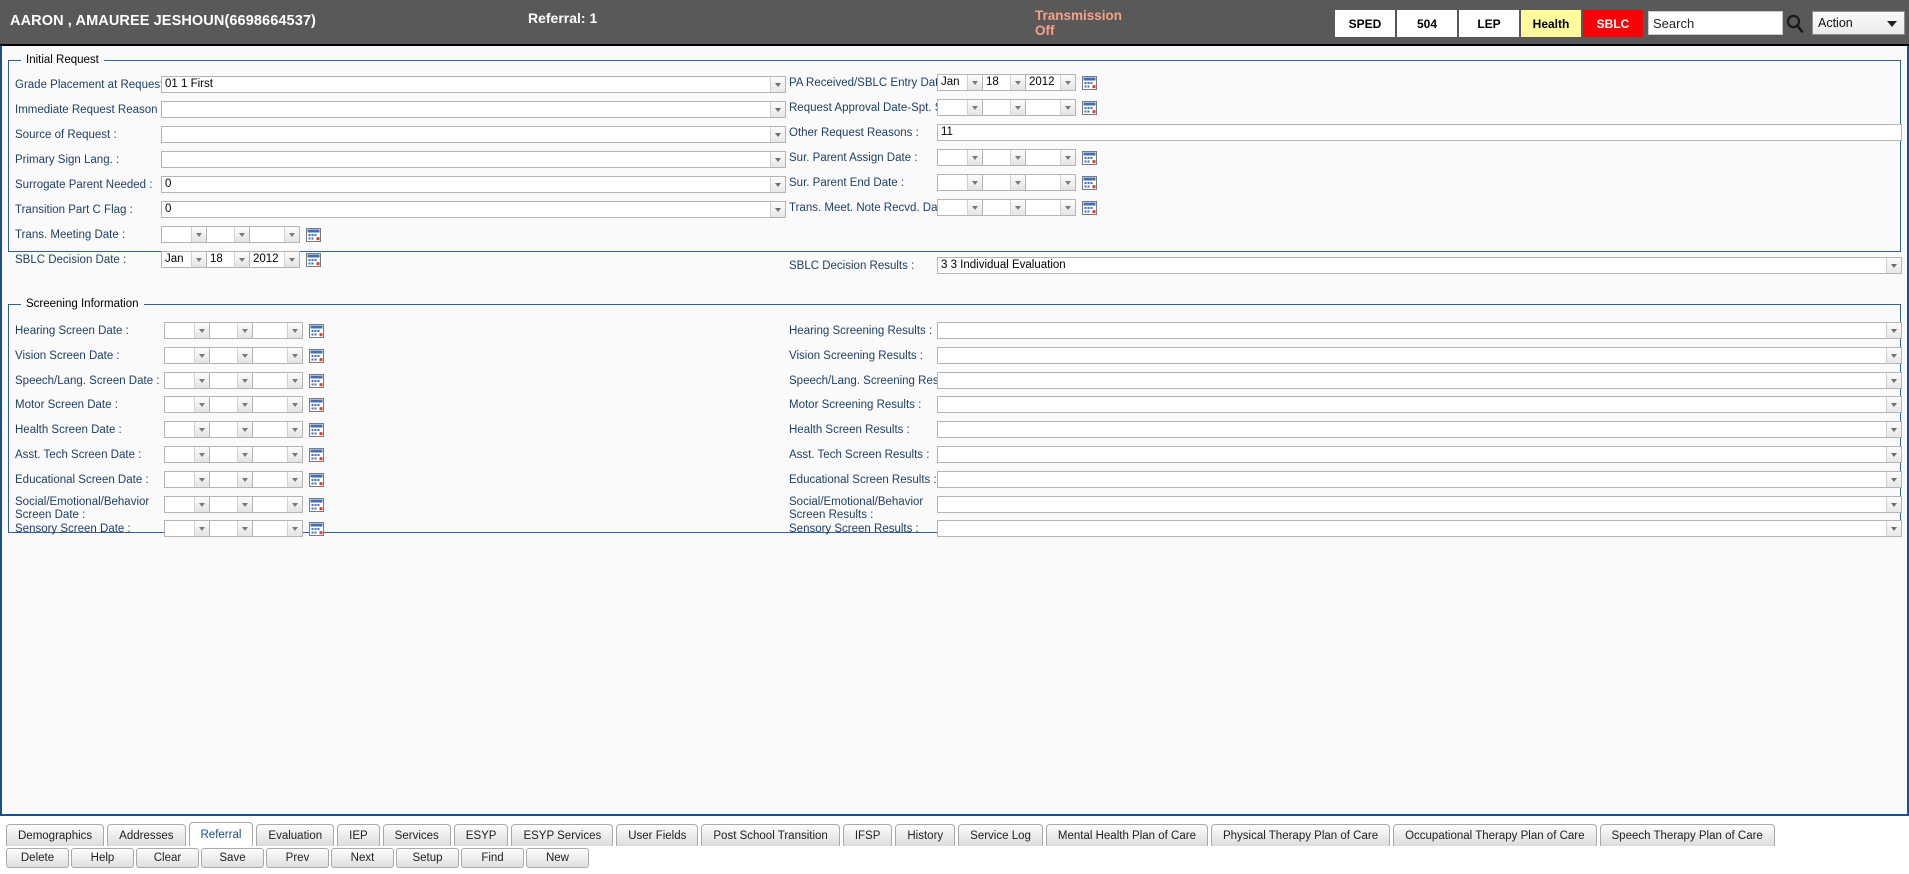 The height and width of the screenshot is (874, 1909). I want to click on sblc-decision-date-day-select: 18, so click(228, 259).